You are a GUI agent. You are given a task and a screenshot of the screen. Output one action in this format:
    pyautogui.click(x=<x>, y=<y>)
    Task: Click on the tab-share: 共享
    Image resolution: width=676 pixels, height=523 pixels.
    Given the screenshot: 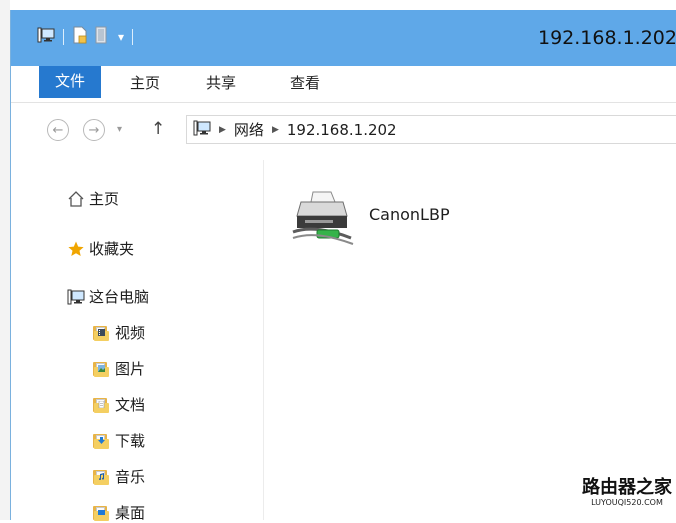 What is the action you would take?
    pyautogui.click(x=221, y=83)
    